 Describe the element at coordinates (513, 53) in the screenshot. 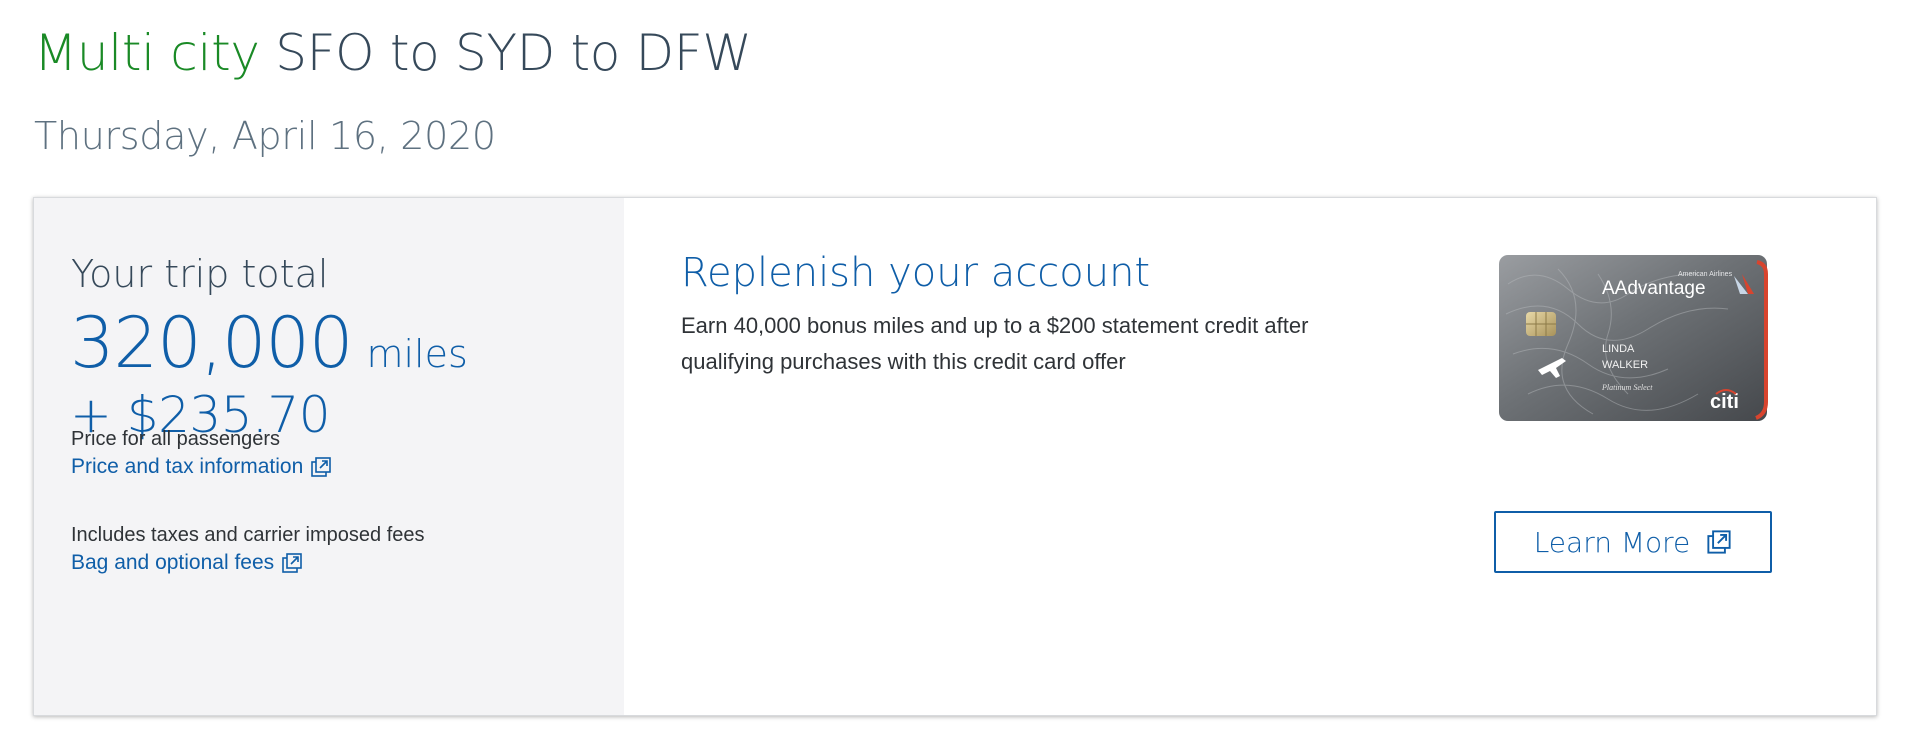

I see `trip-route: SFO to SYD to DFW` at that location.